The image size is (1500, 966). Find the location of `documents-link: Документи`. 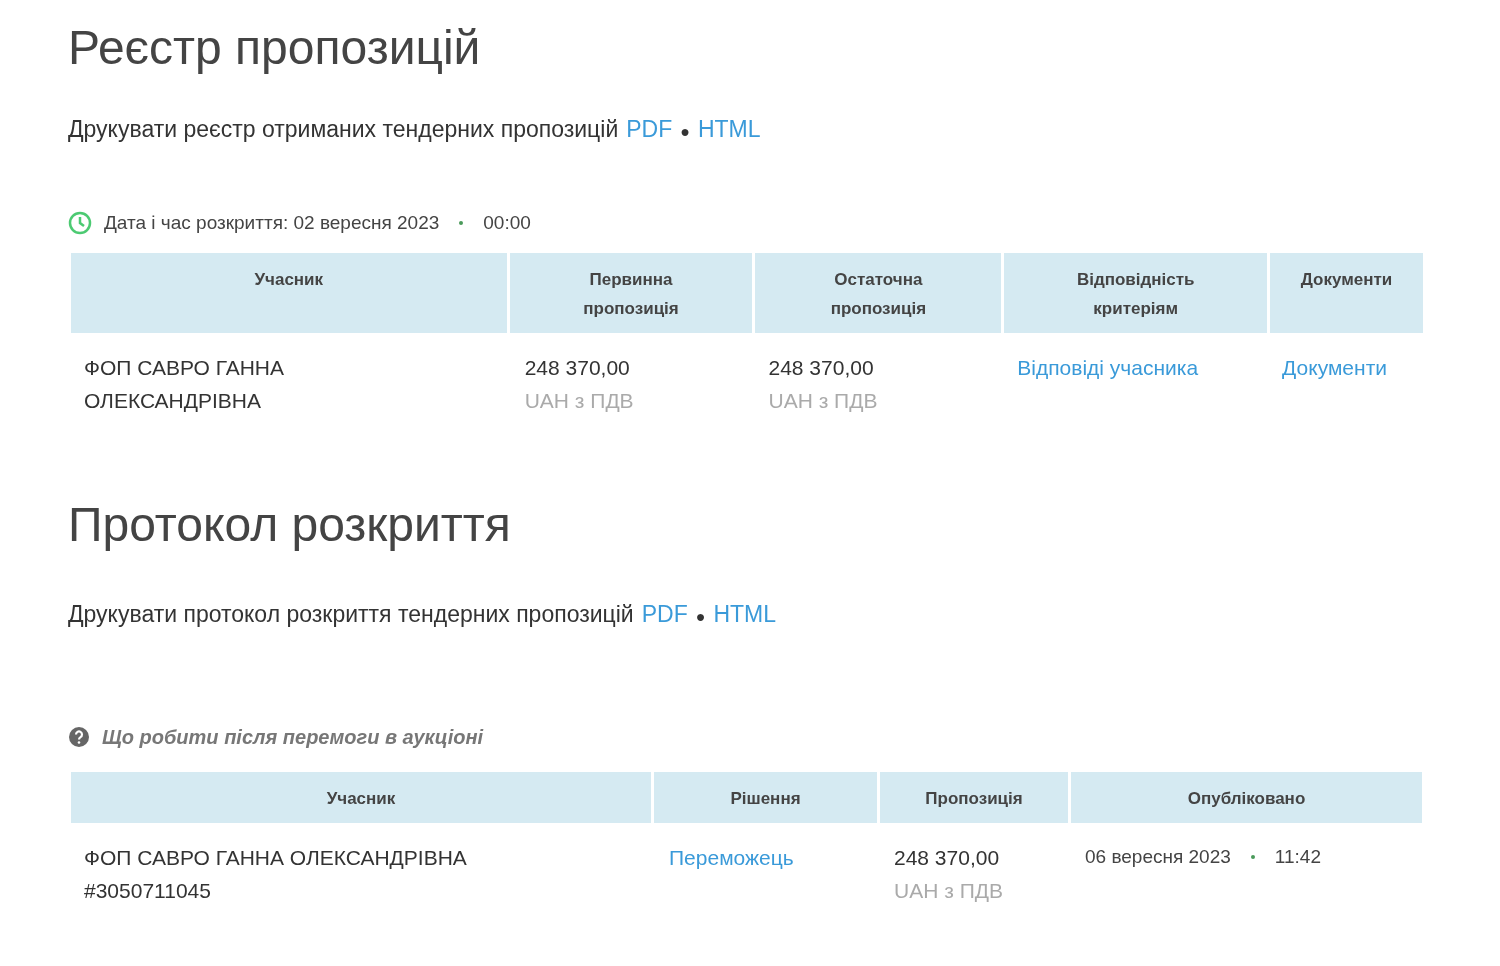

documents-link: Документи is located at coordinates (1334, 367).